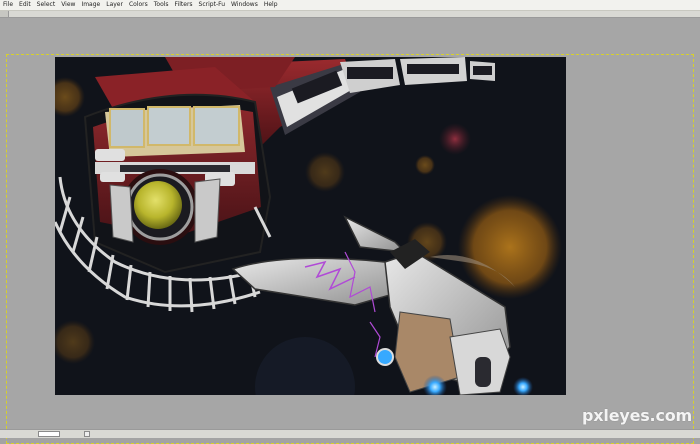 This screenshot has height=444, width=700. I want to click on menu-select: Select, so click(46, 5).